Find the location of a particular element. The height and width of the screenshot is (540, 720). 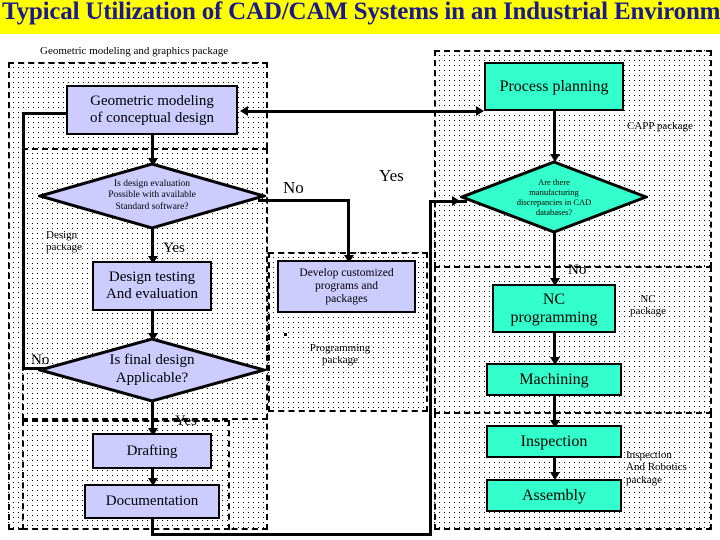

node-develop-customized: Develop customized programs and packages is located at coordinates (346, 286).